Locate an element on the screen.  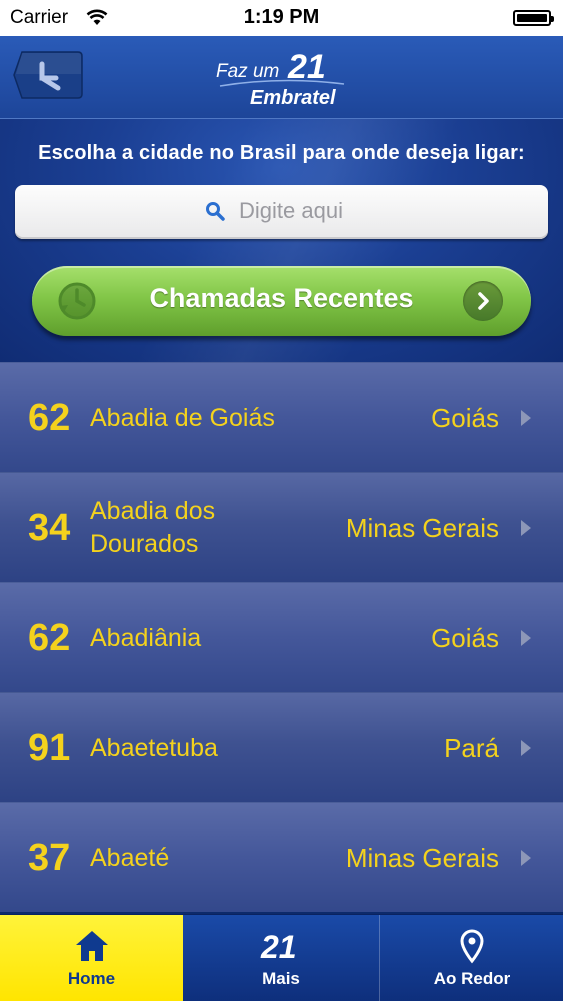
city-row: 37 Abaeté Minas Gerais is located at coordinates (281, 857).